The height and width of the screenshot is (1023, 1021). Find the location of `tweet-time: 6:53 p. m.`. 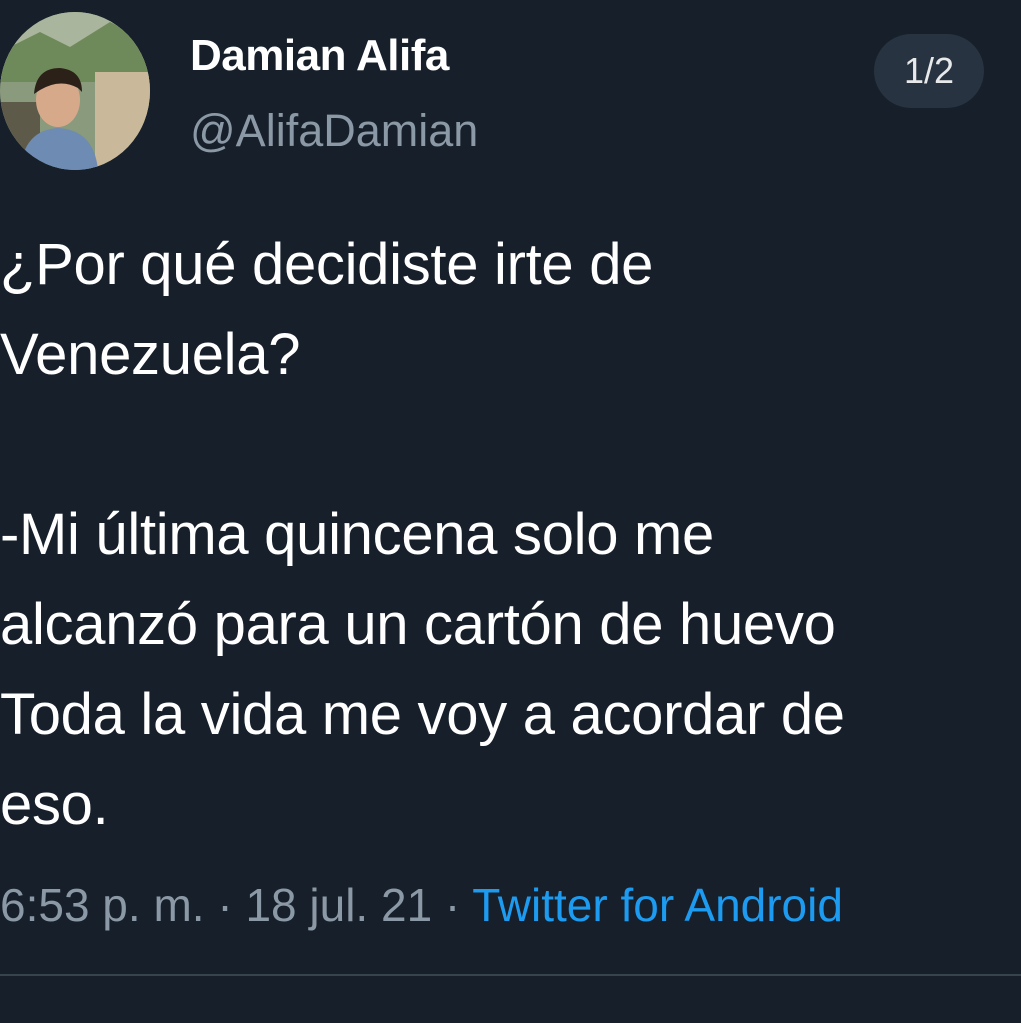

tweet-time: 6:53 p. m. is located at coordinates (102, 905).